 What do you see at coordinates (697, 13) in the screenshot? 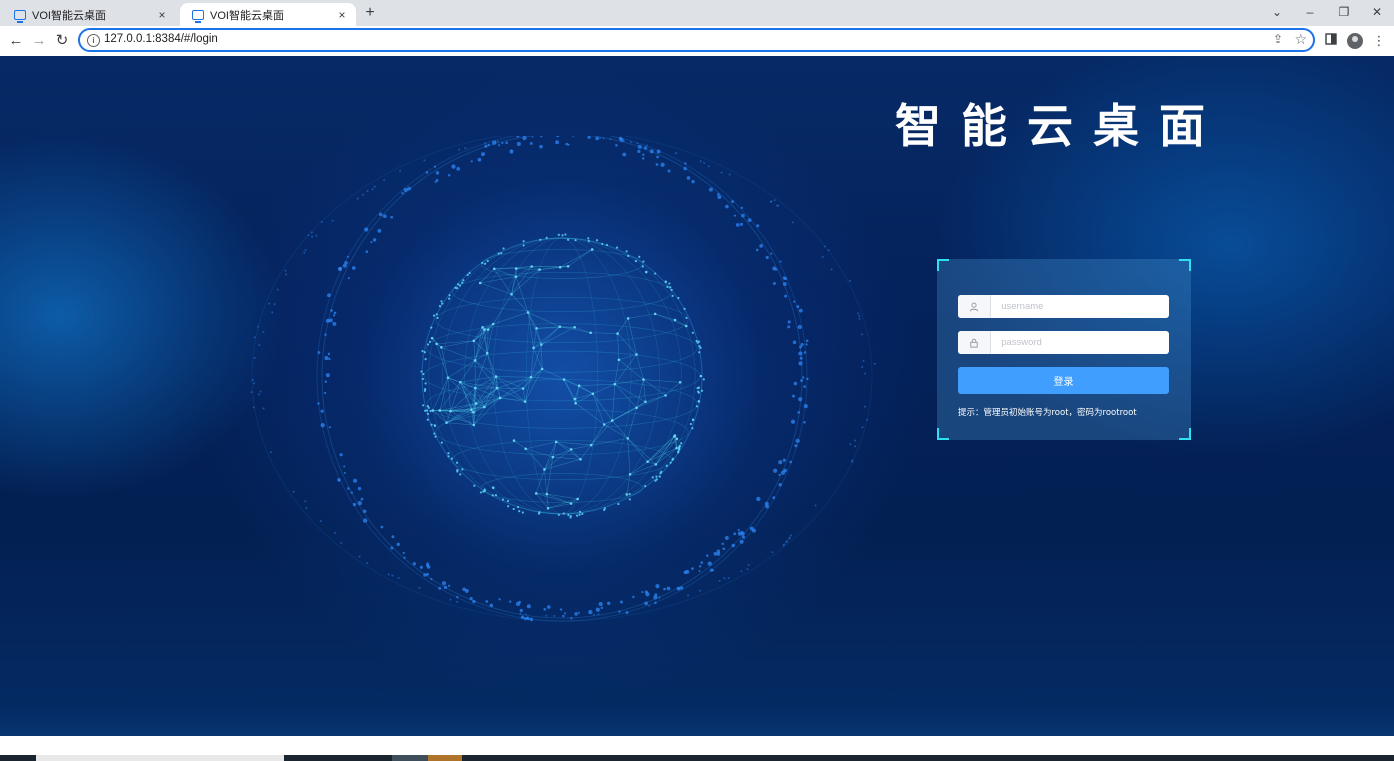
I see `tab-strip: VOI智能云桌面 × VOI智能云桌面 × + ⌄ – ❐ ✕` at bounding box center [697, 13].